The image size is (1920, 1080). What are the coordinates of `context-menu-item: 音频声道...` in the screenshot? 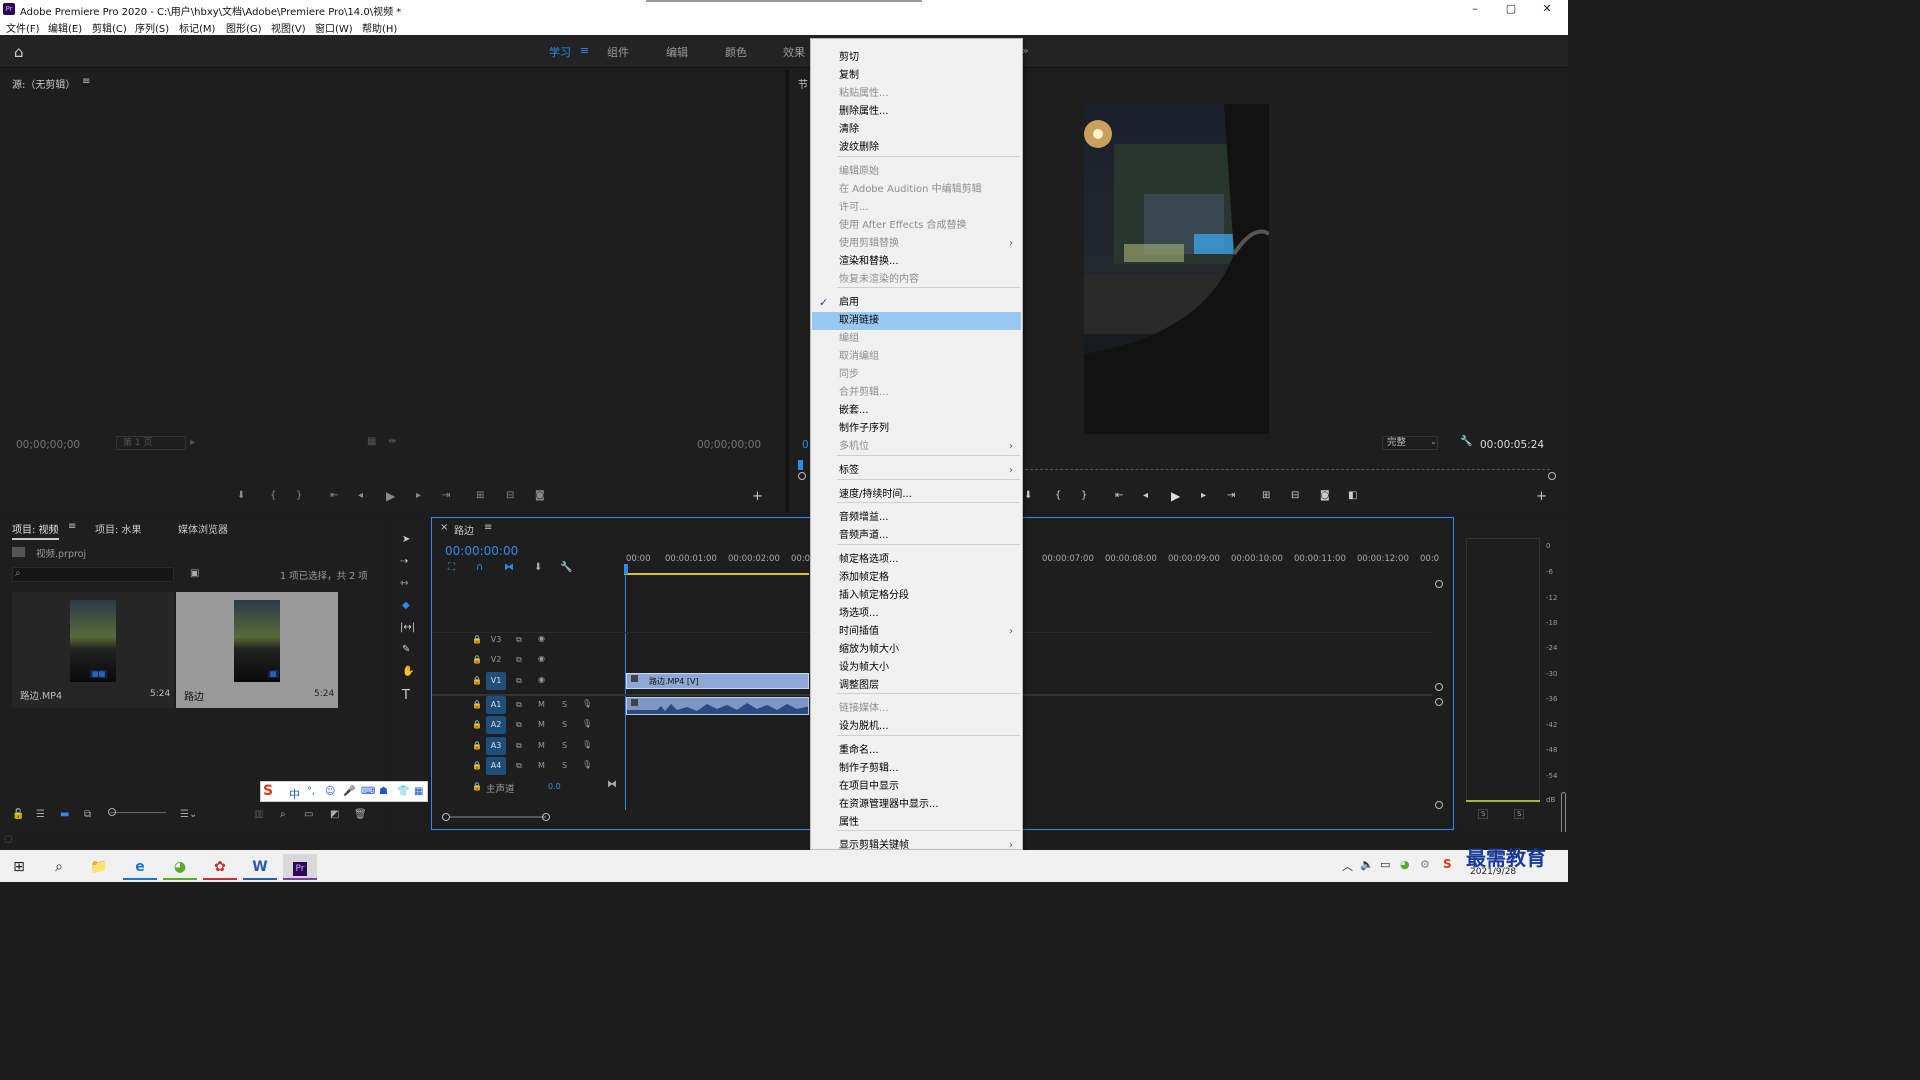 It's located at (916, 536).